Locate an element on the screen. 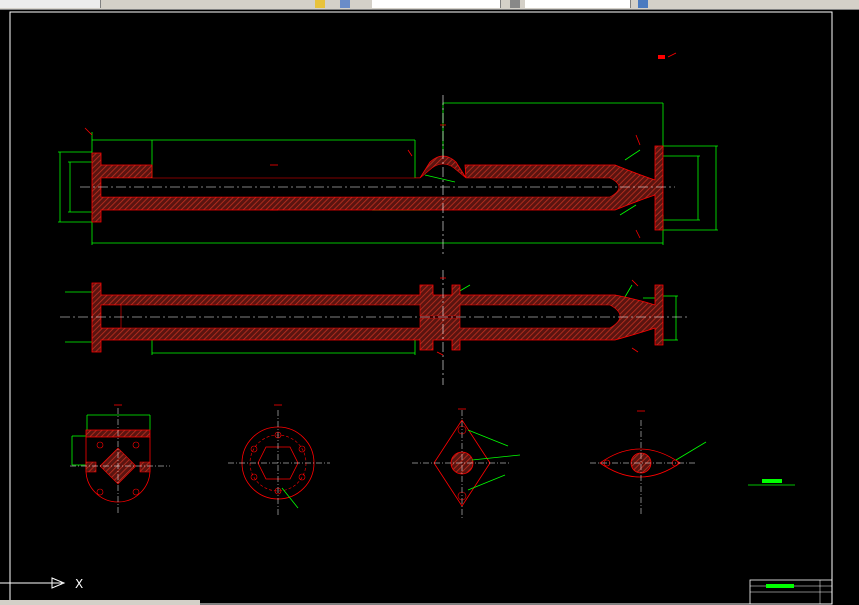 The image size is (859, 605). top-toolbar is located at coordinates (429, 5).